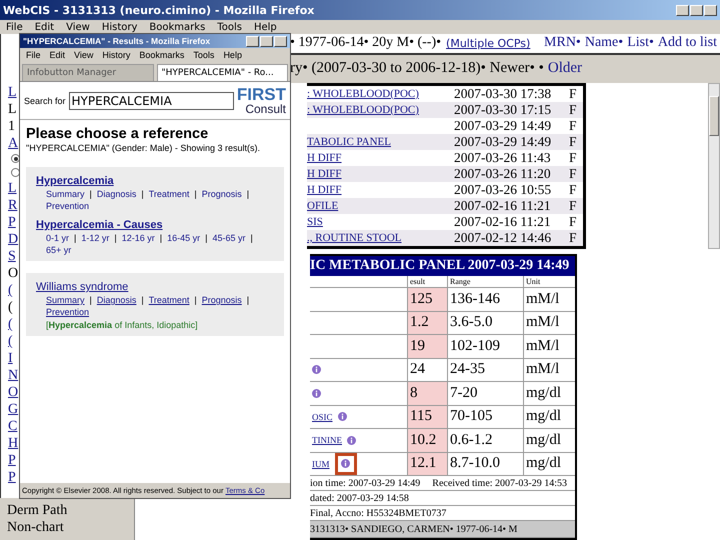 The height and width of the screenshot is (540, 720). Describe the element at coordinates (485, 370) in the screenshot. I see `range-cell: 24-35` at that location.